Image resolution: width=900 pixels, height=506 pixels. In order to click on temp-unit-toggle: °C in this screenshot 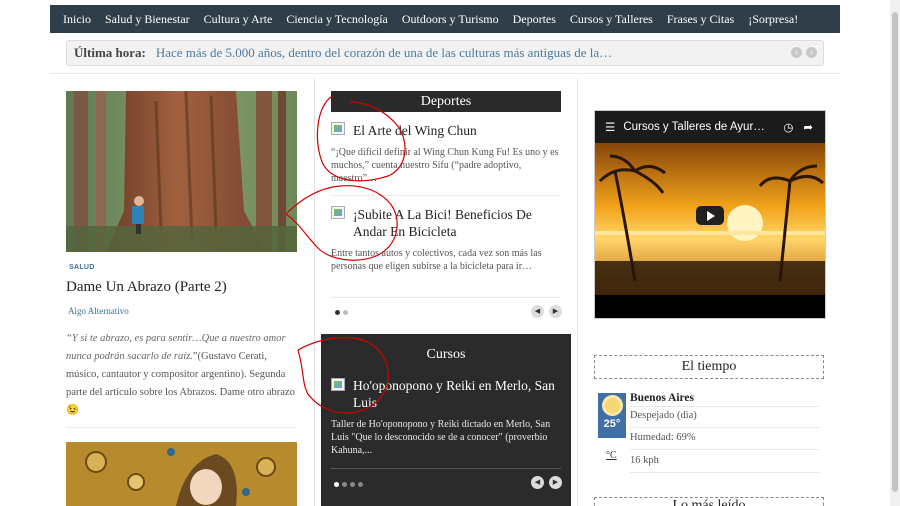, I will do `click(611, 455)`.